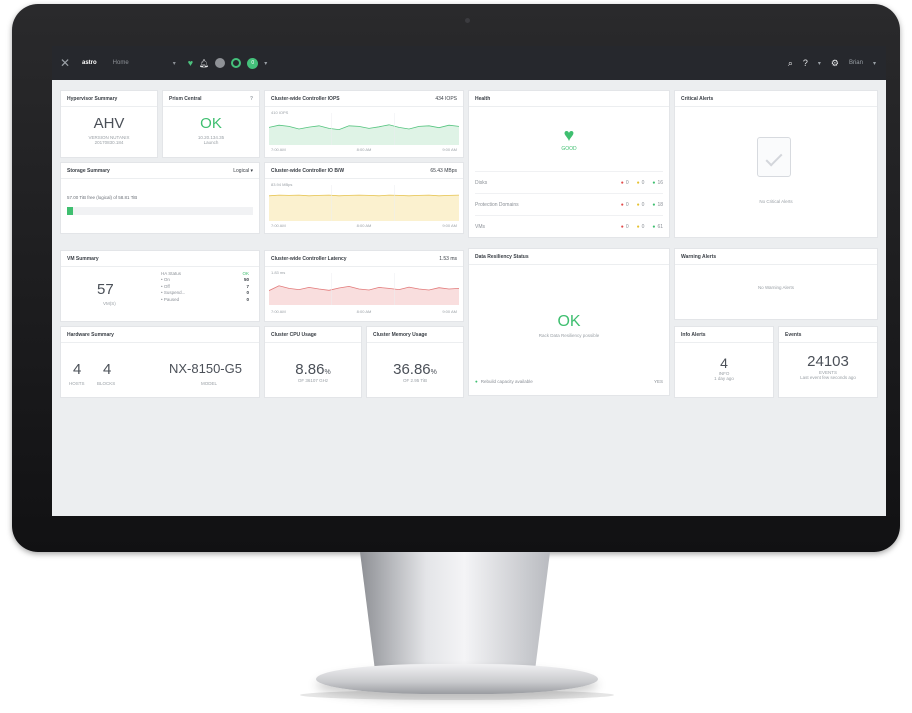  I want to click on ring-status-icon, so click(236, 63).